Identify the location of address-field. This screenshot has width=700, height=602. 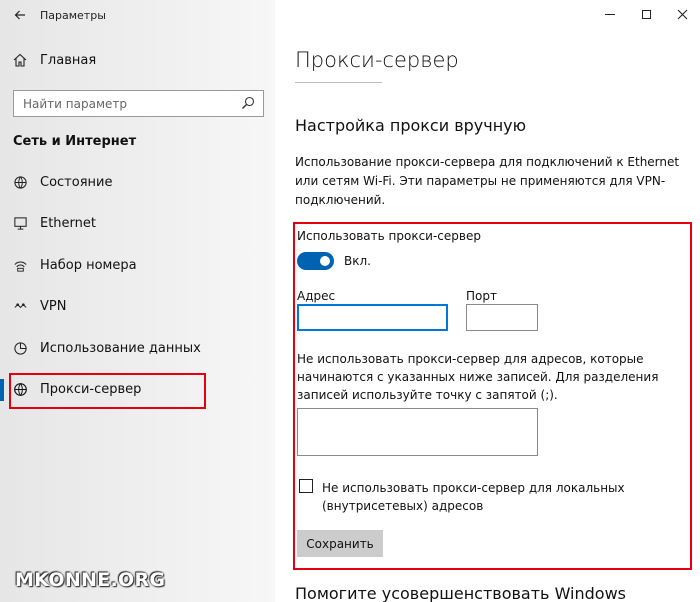
(372, 317).